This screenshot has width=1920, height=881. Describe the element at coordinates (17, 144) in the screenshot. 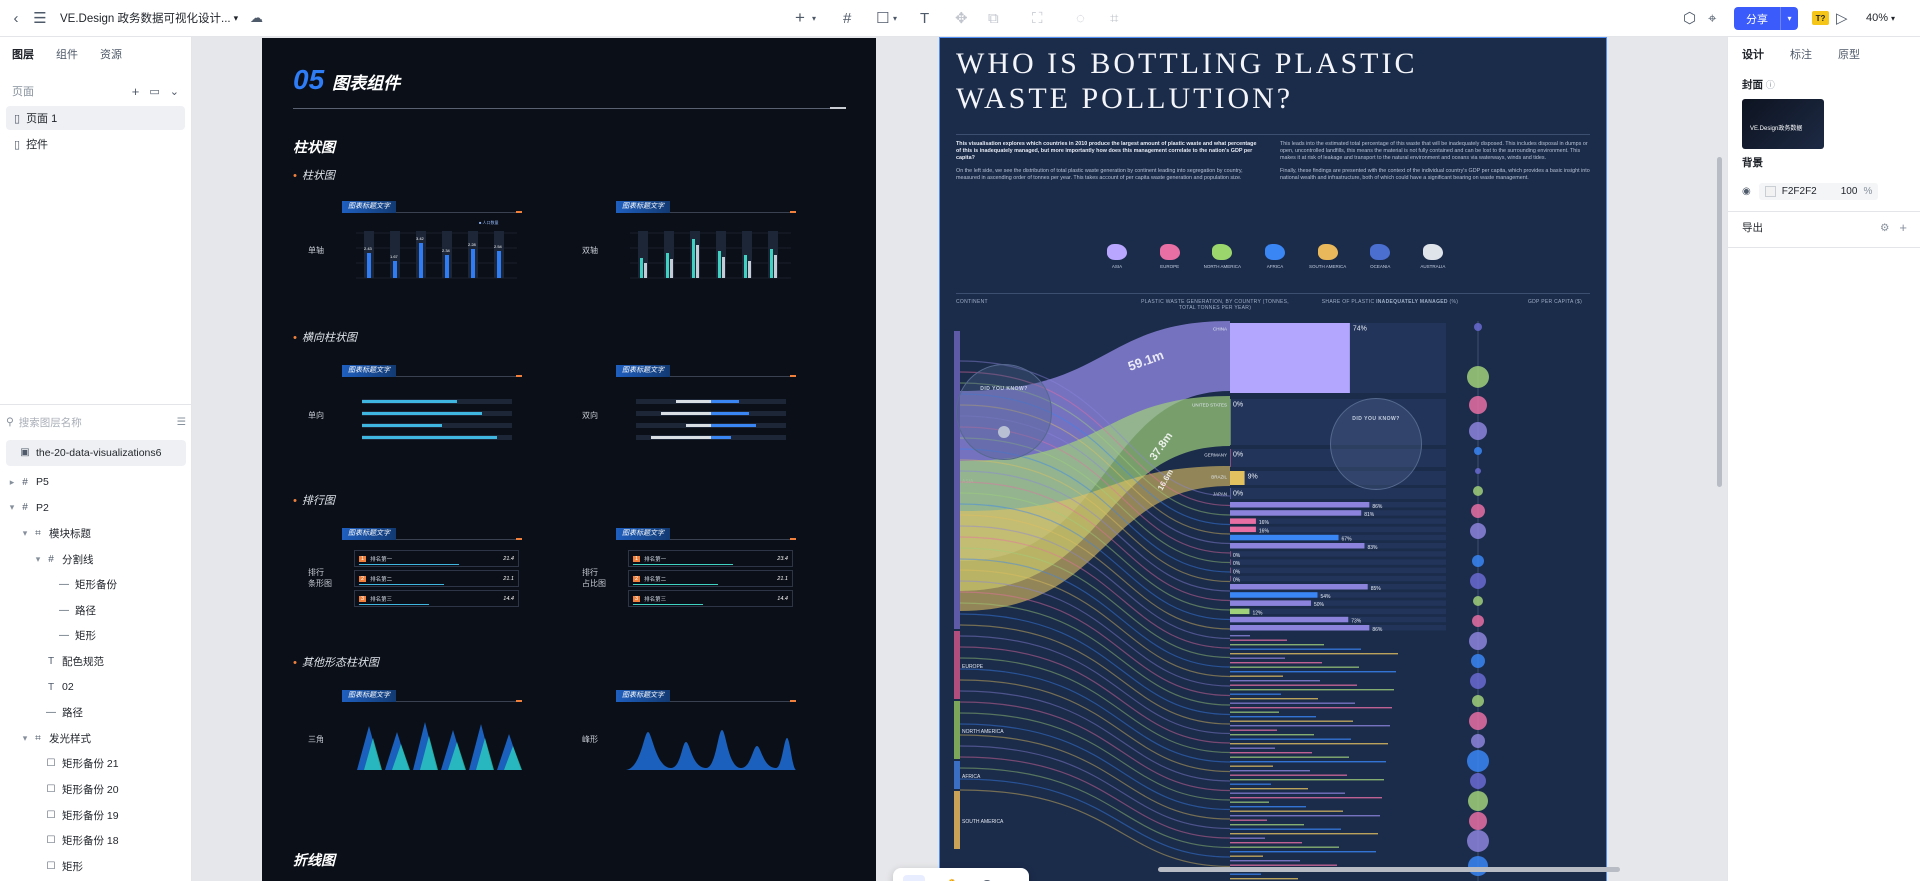

I see `page-icon: ▯` at that location.